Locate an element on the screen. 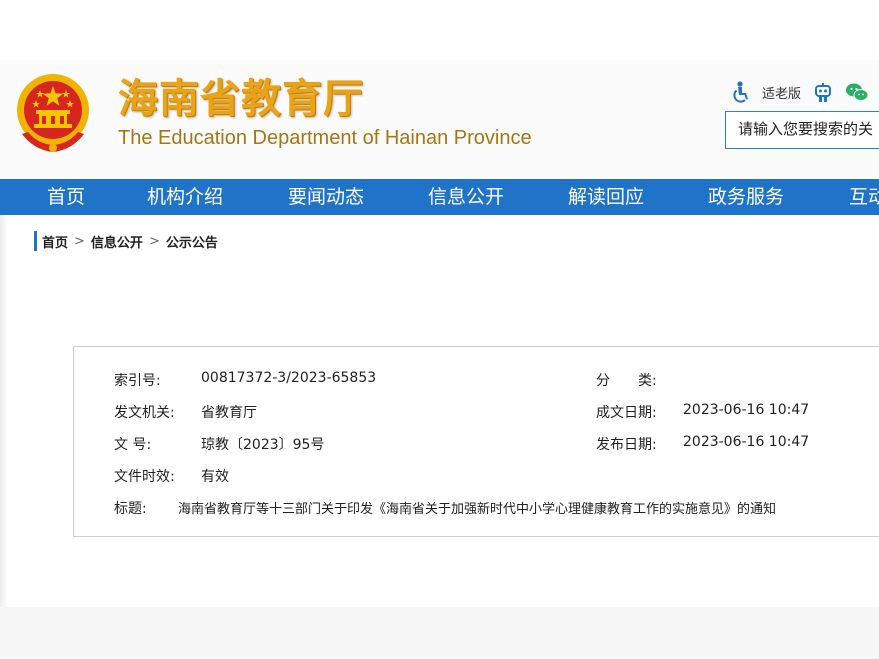  category-label: 分 类: is located at coordinates (626, 381).